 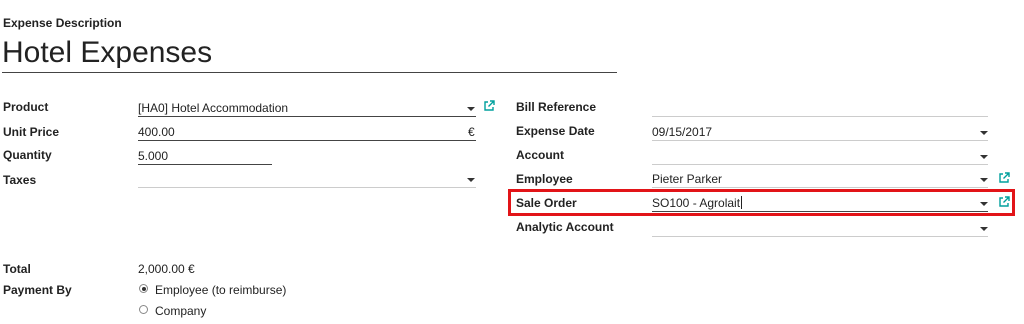 I want to click on sale-order-value: SO100 - Agrolait, so click(x=696, y=203).